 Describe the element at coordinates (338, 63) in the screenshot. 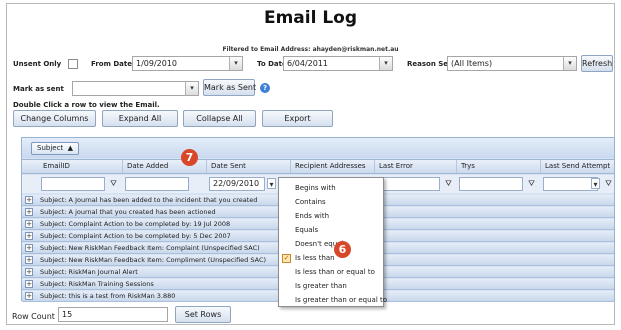

I see `to-date-field: 6/04/2011 ▾` at that location.